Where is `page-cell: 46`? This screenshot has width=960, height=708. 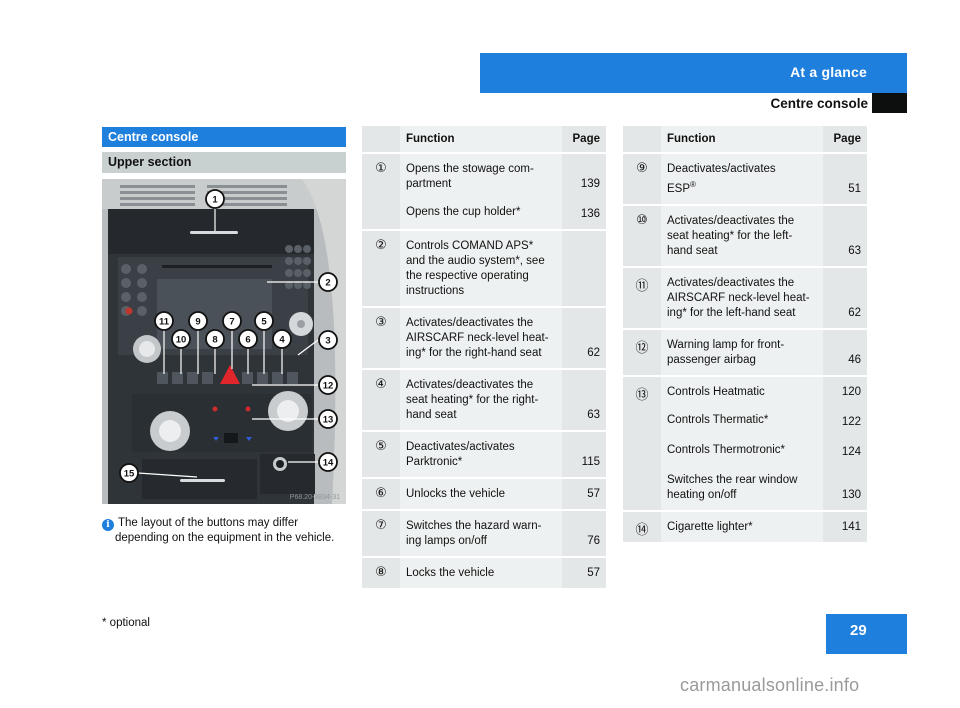
page-cell: 46 is located at coordinates (845, 351).